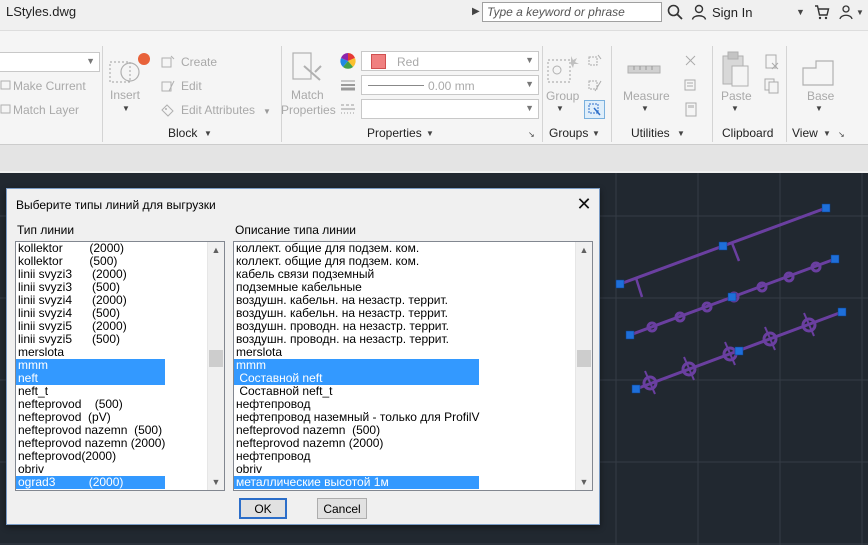  I want to click on calculator-icon, so click(691, 110).